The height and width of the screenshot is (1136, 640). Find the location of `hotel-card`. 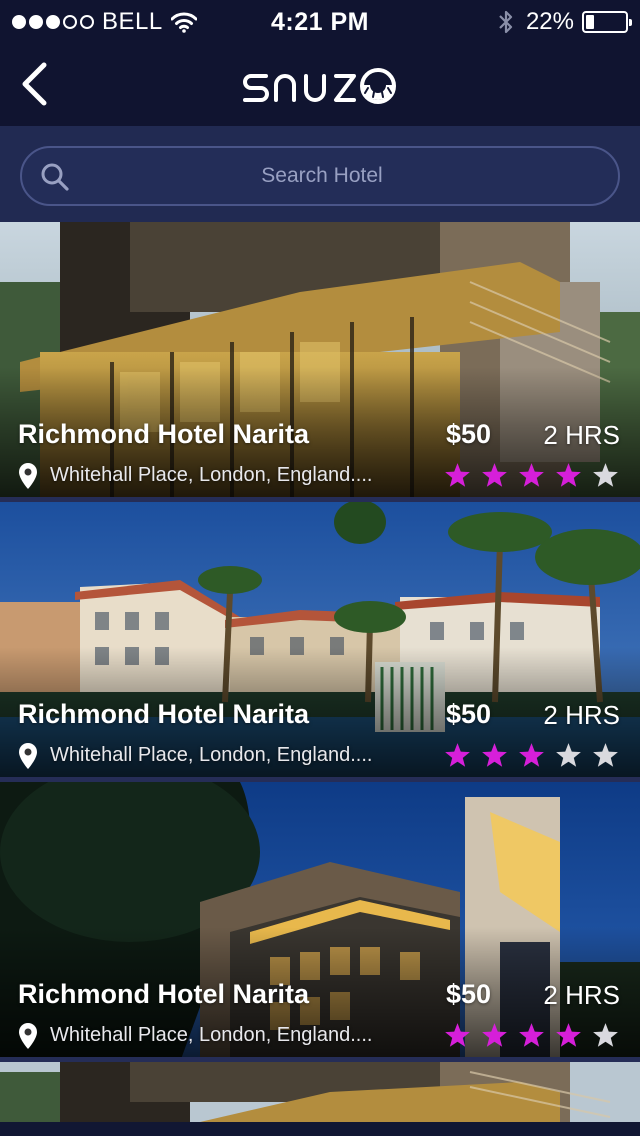

hotel-card is located at coordinates (320, 1092).